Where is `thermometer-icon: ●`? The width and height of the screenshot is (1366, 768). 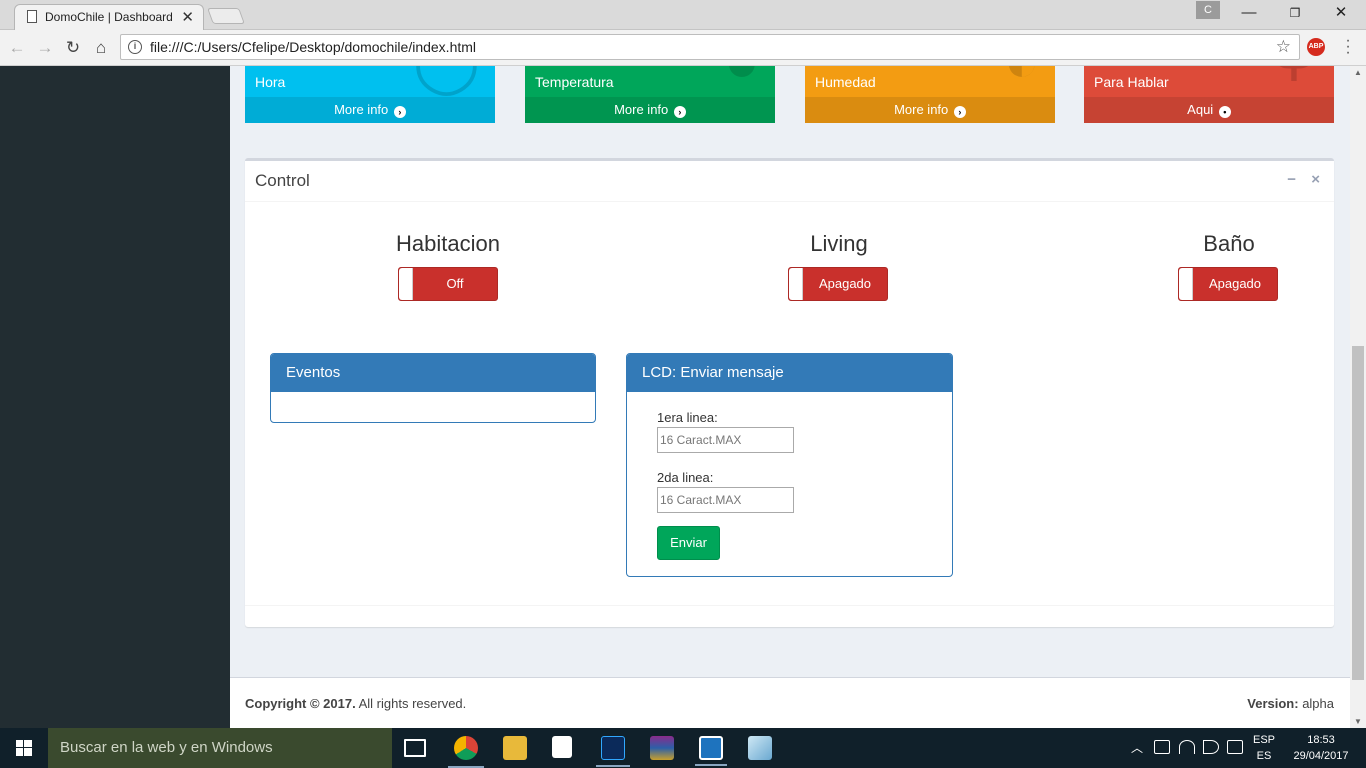 thermometer-icon: ● is located at coordinates (742, 78).